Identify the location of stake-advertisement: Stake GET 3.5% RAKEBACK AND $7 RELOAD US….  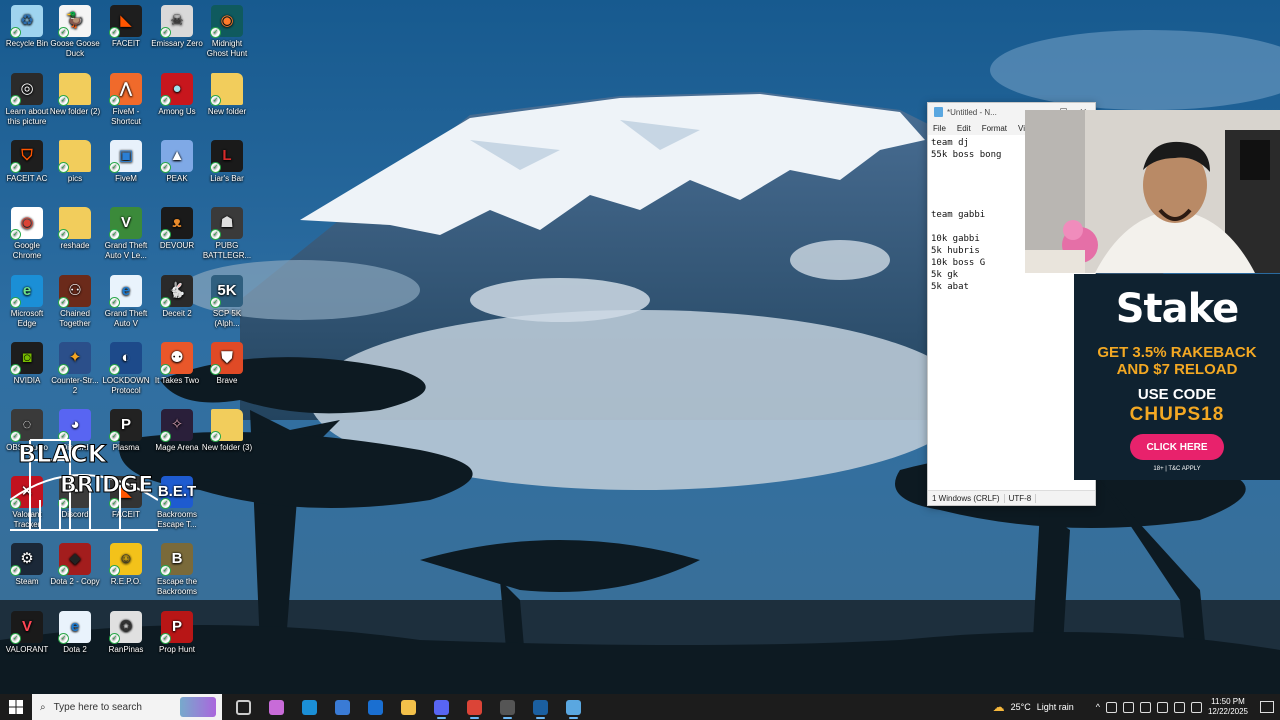
(1177, 377).